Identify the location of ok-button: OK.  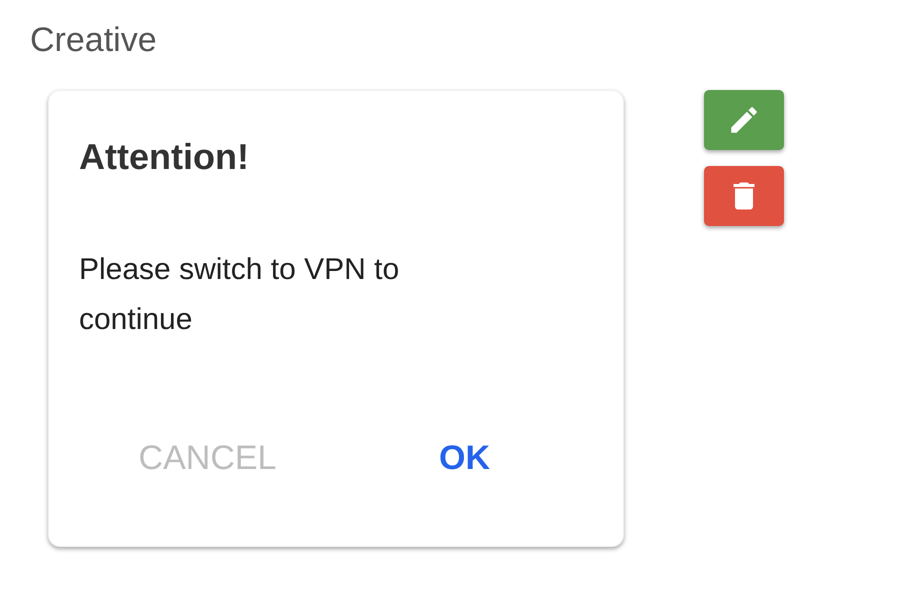
(464, 458).